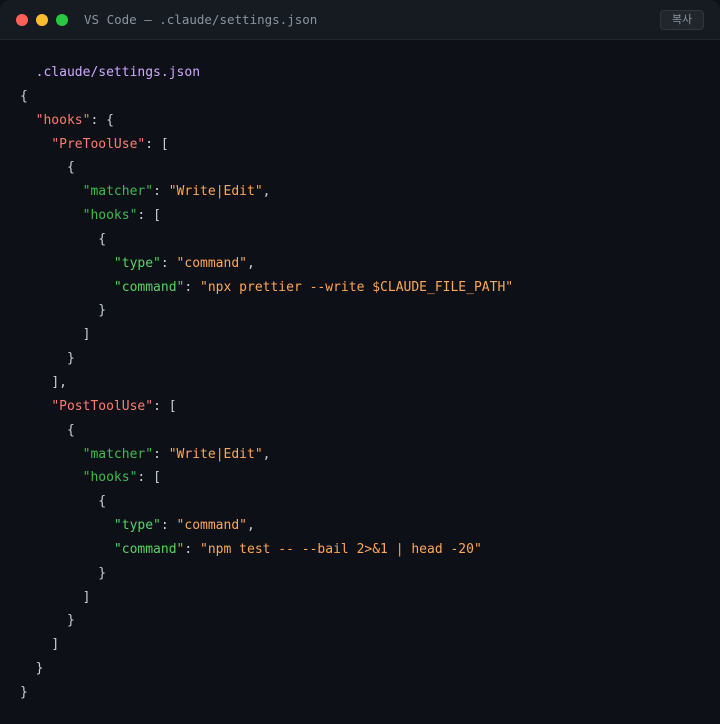 Image resolution: width=720 pixels, height=724 pixels. Describe the element at coordinates (341, 549) in the screenshot. I see `string-token: "npm test -- --bail 2>&1 | head -20"` at that location.